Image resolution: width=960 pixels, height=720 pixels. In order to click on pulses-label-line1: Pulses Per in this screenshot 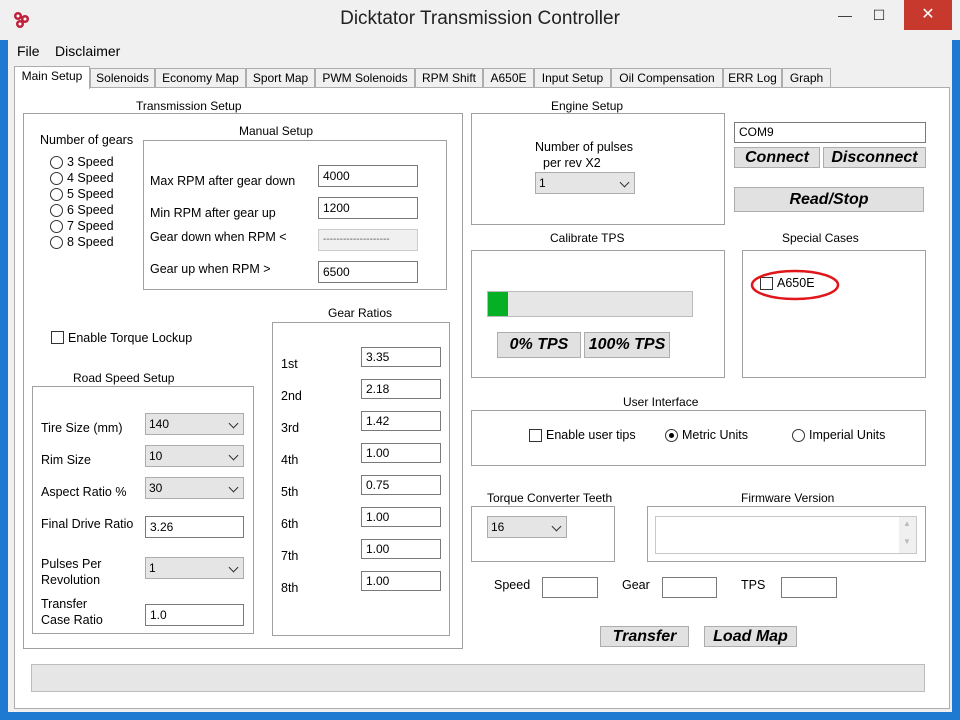, I will do `click(71, 564)`.